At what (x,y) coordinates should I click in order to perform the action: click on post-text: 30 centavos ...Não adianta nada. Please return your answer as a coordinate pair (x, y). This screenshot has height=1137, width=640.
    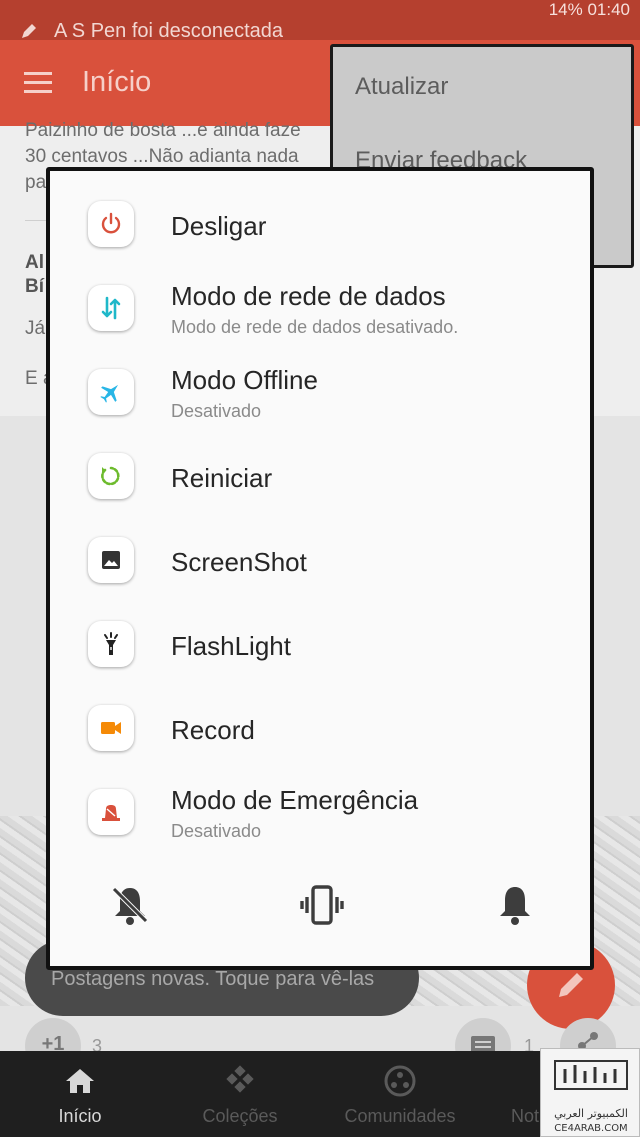
    Looking at the image, I should click on (162, 156).